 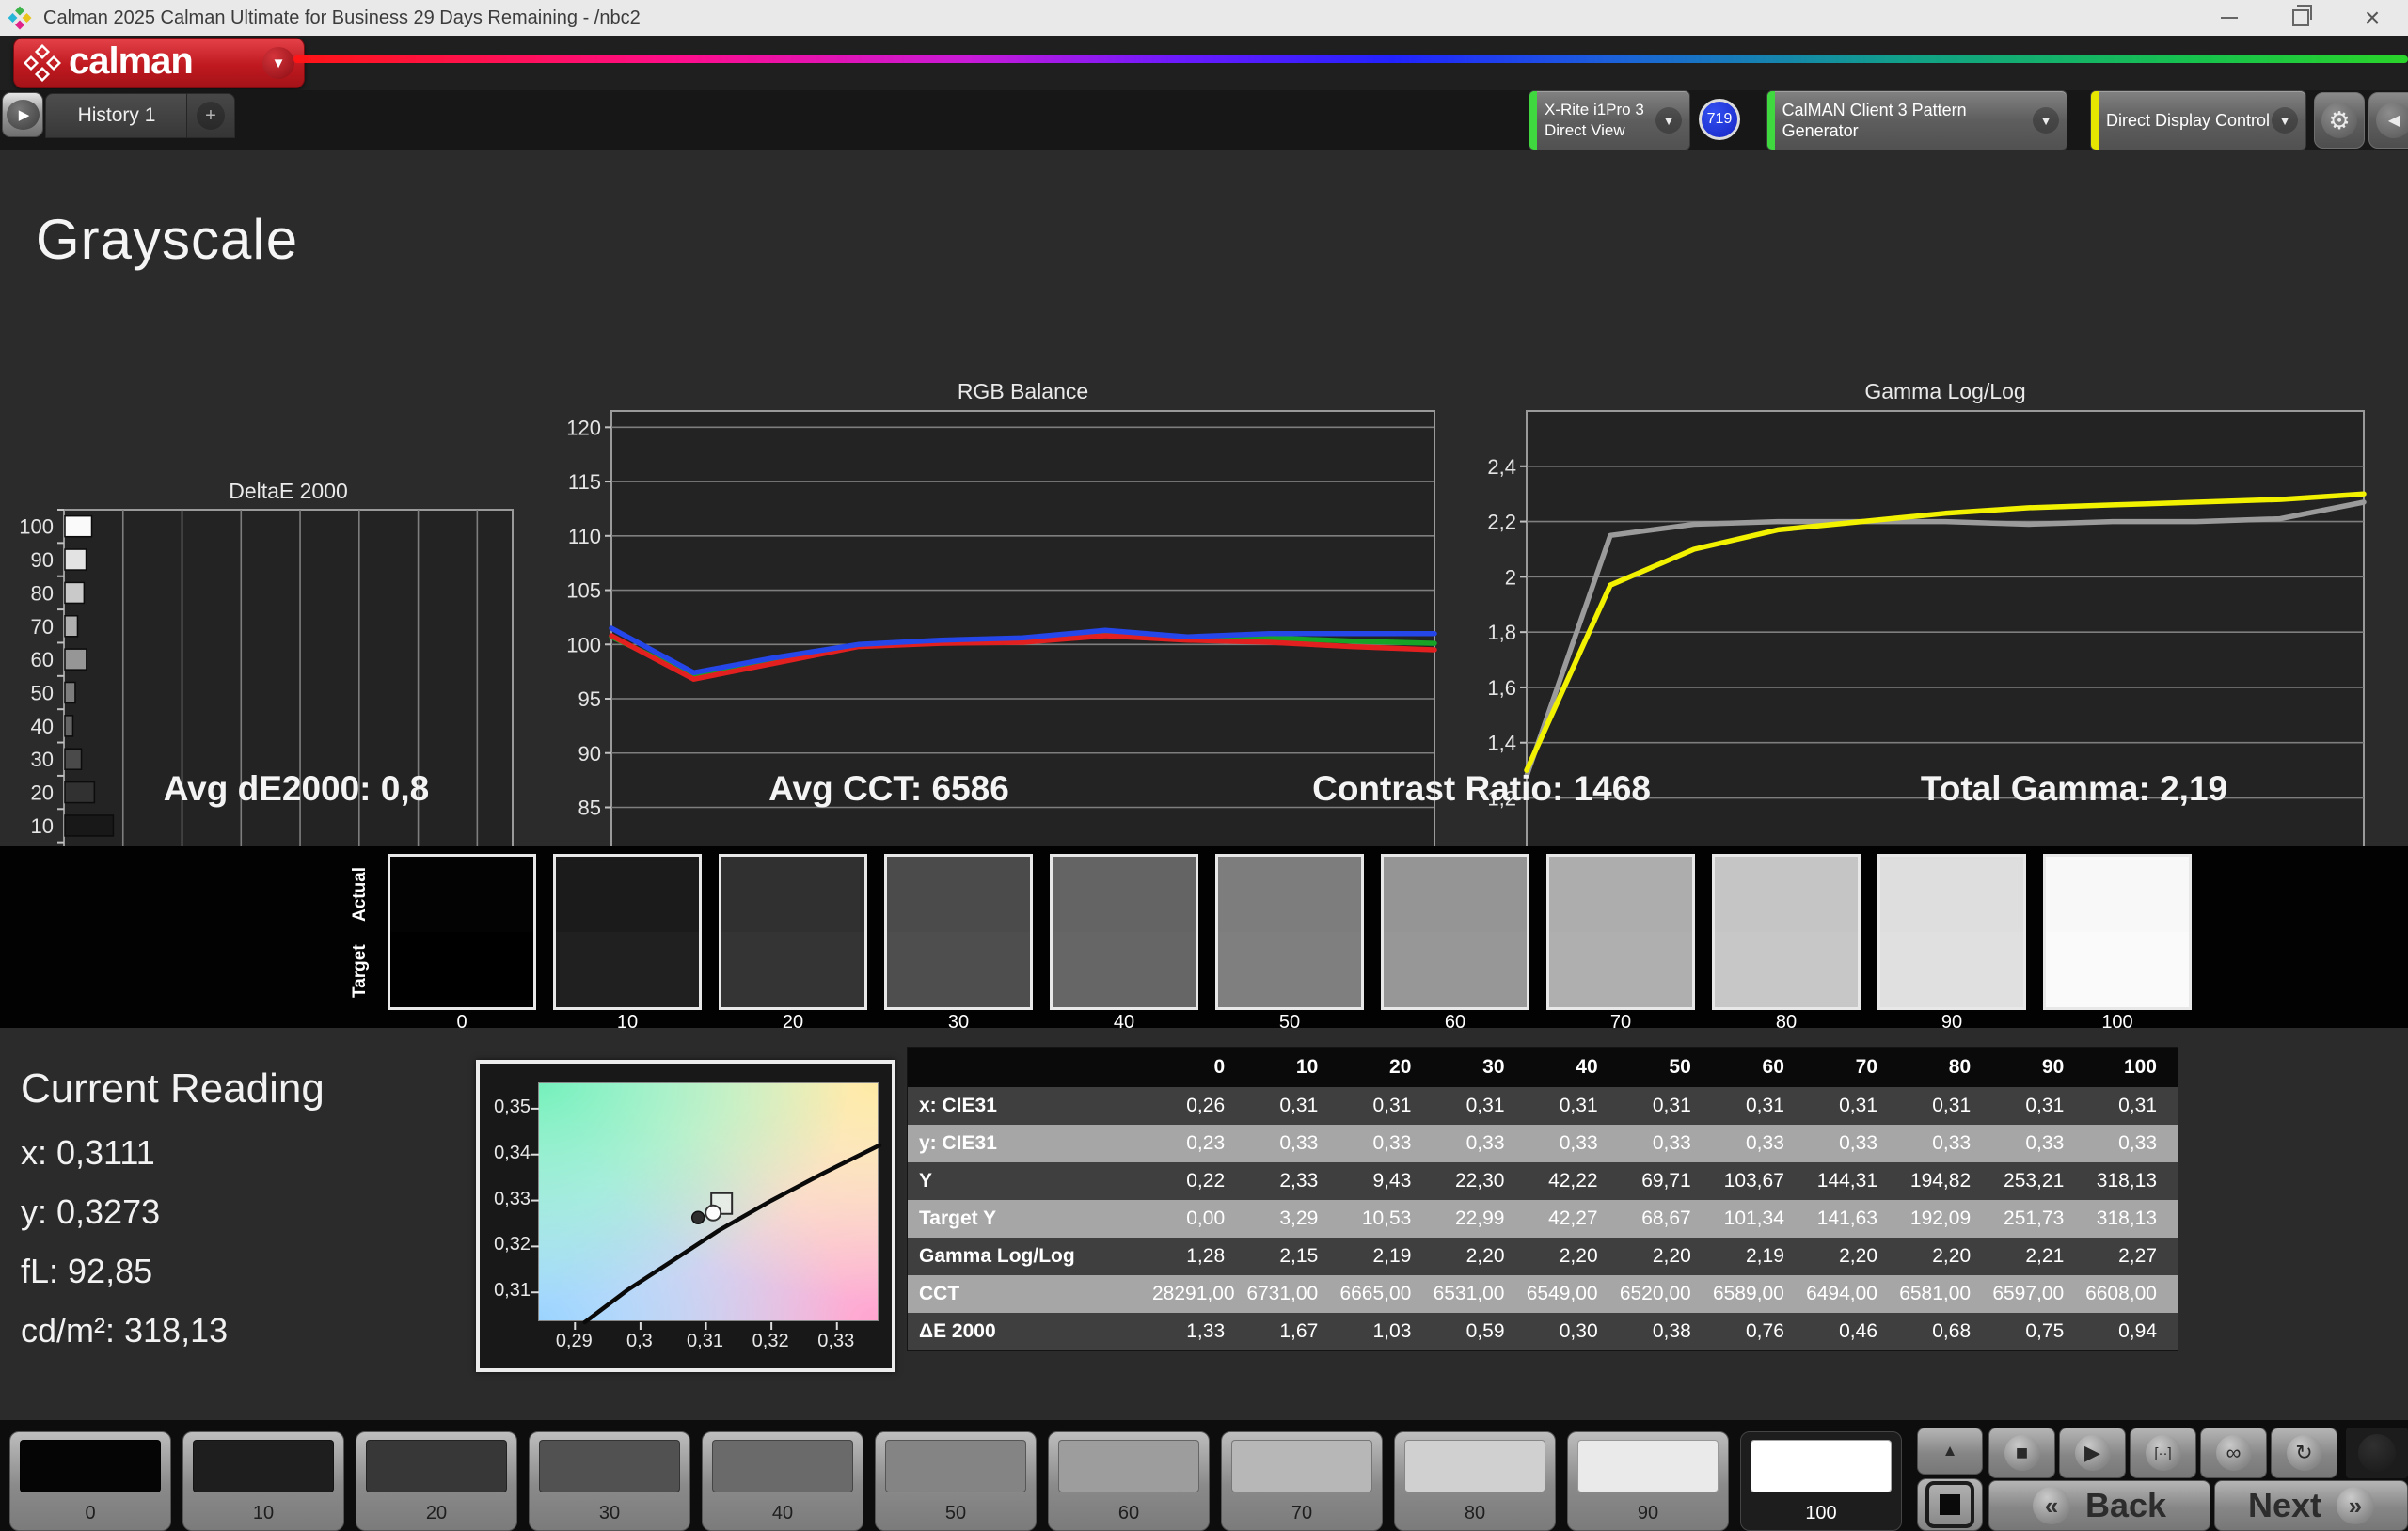 What do you see at coordinates (1821, 1513) in the screenshot?
I see `level-label: 100` at bounding box center [1821, 1513].